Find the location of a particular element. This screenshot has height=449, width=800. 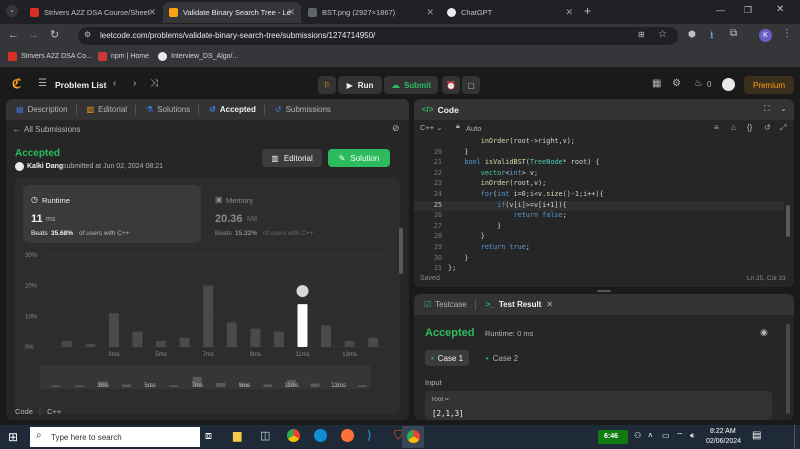

prev-problem-icon: ‹ is located at coordinates (114, 83).